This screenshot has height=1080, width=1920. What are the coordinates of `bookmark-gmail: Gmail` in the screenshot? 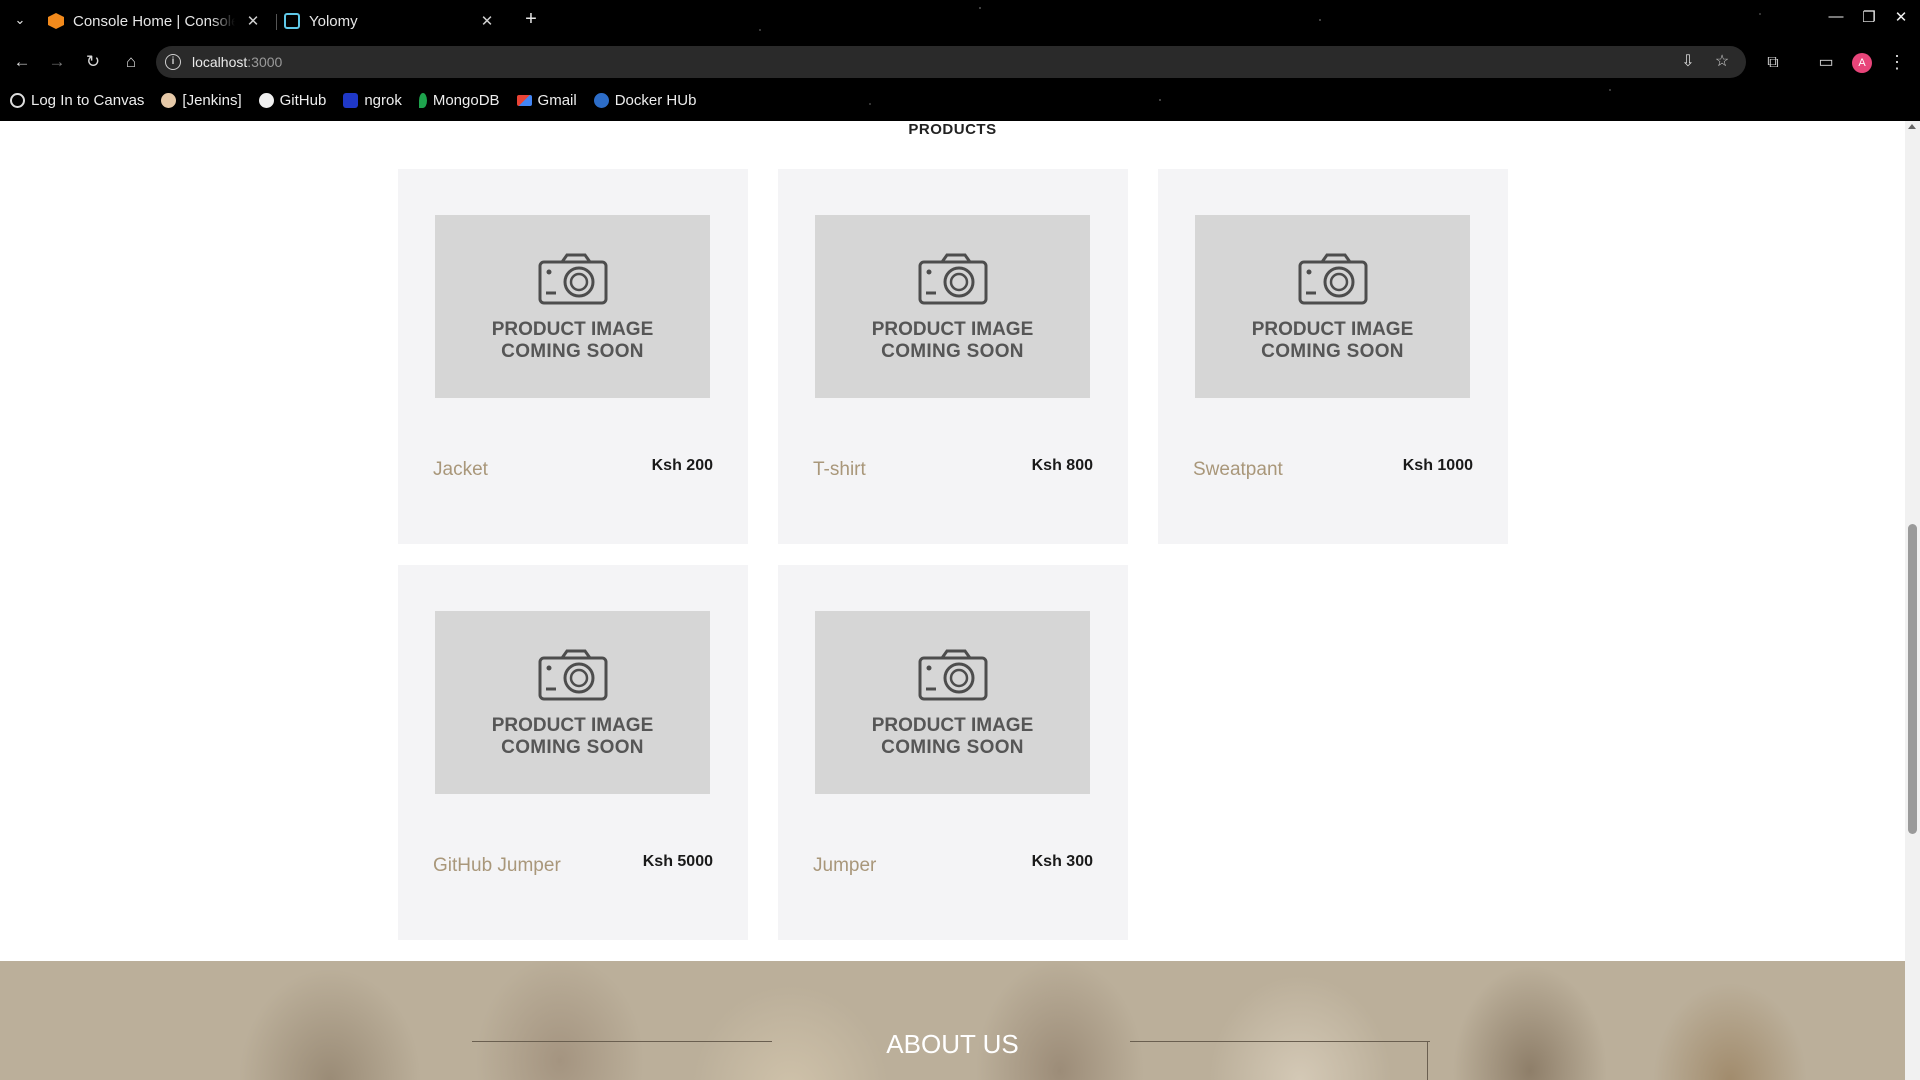 It's located at (546, 100).